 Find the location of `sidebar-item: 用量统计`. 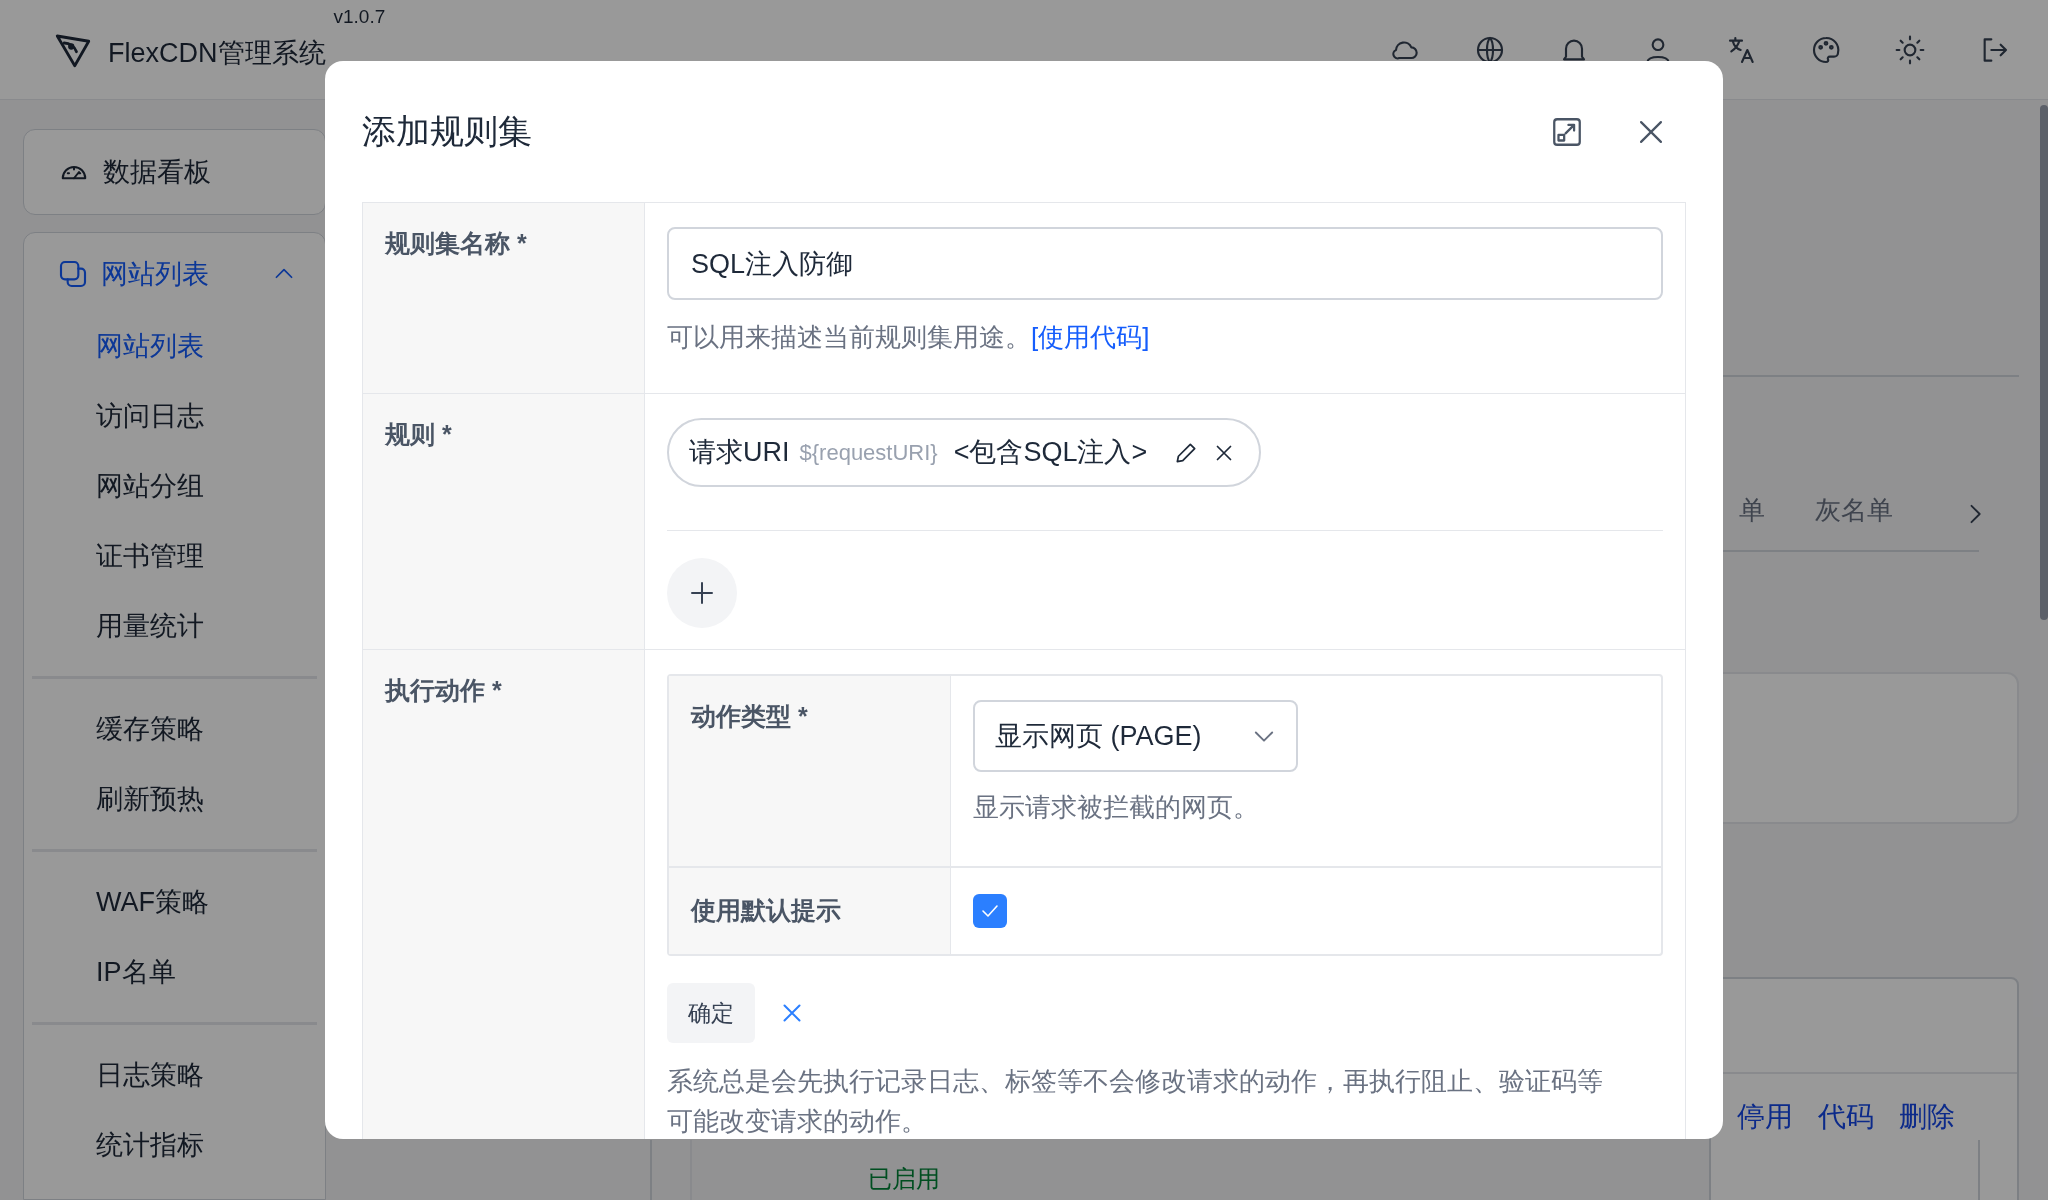

sidebar-item: 用量统计 is located at coordinates (174, 626).